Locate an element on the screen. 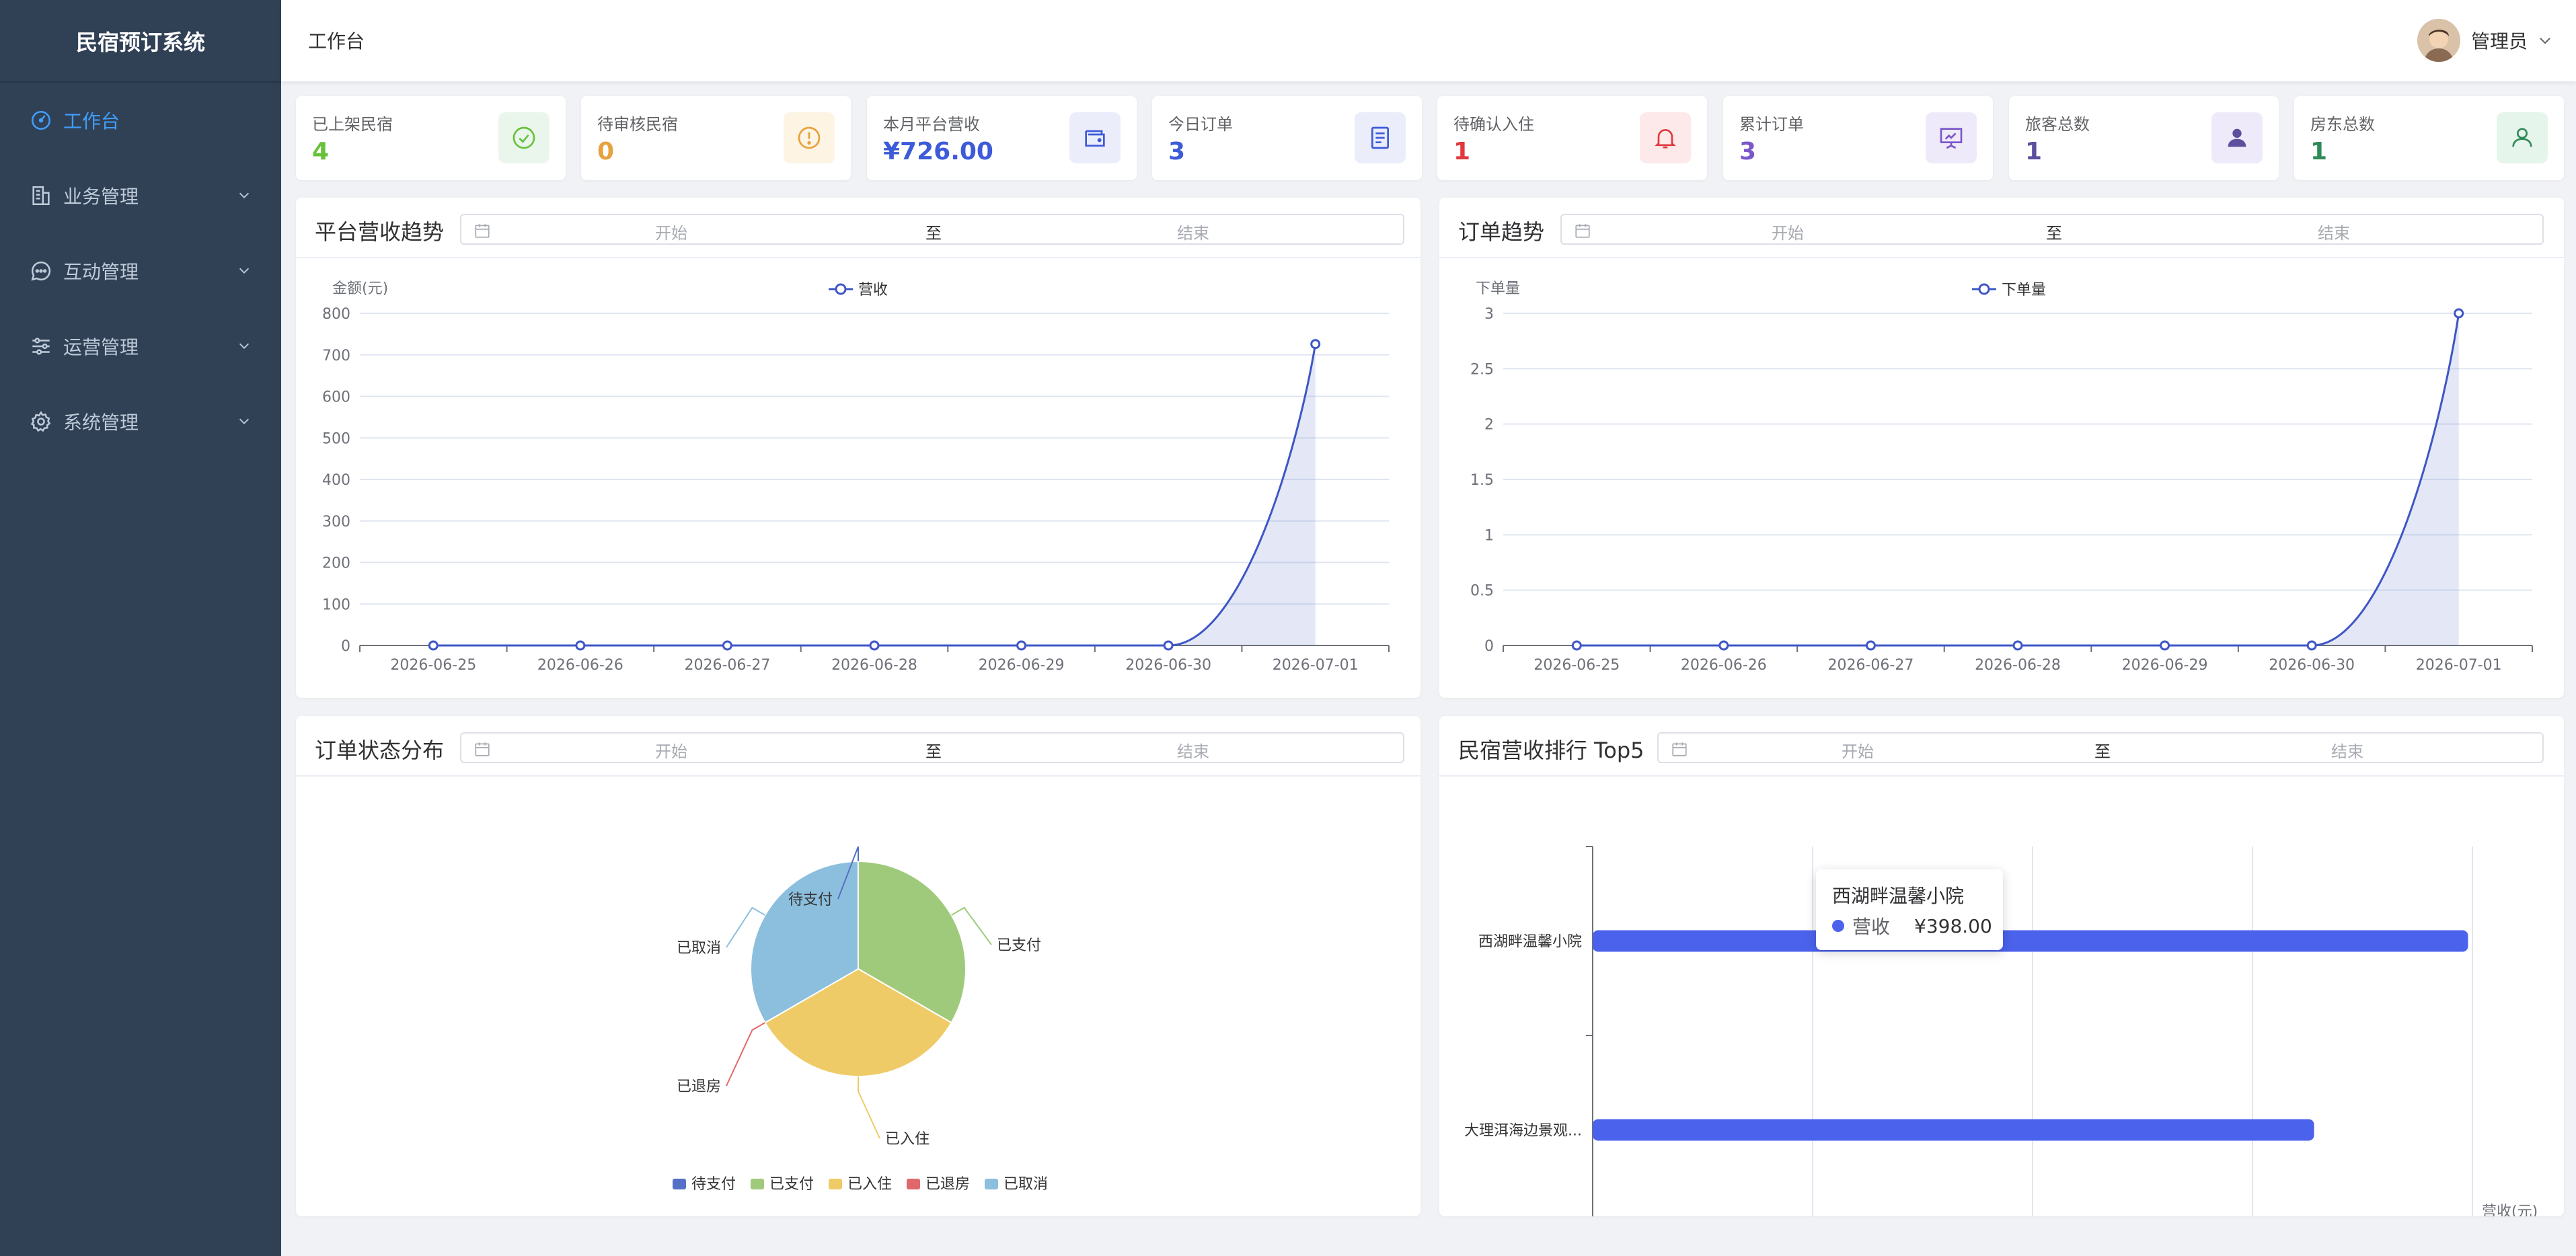 This screenshot has height=1256, width=2576. panel-title: 订单状态分布 is located at coordinates (380, 750).